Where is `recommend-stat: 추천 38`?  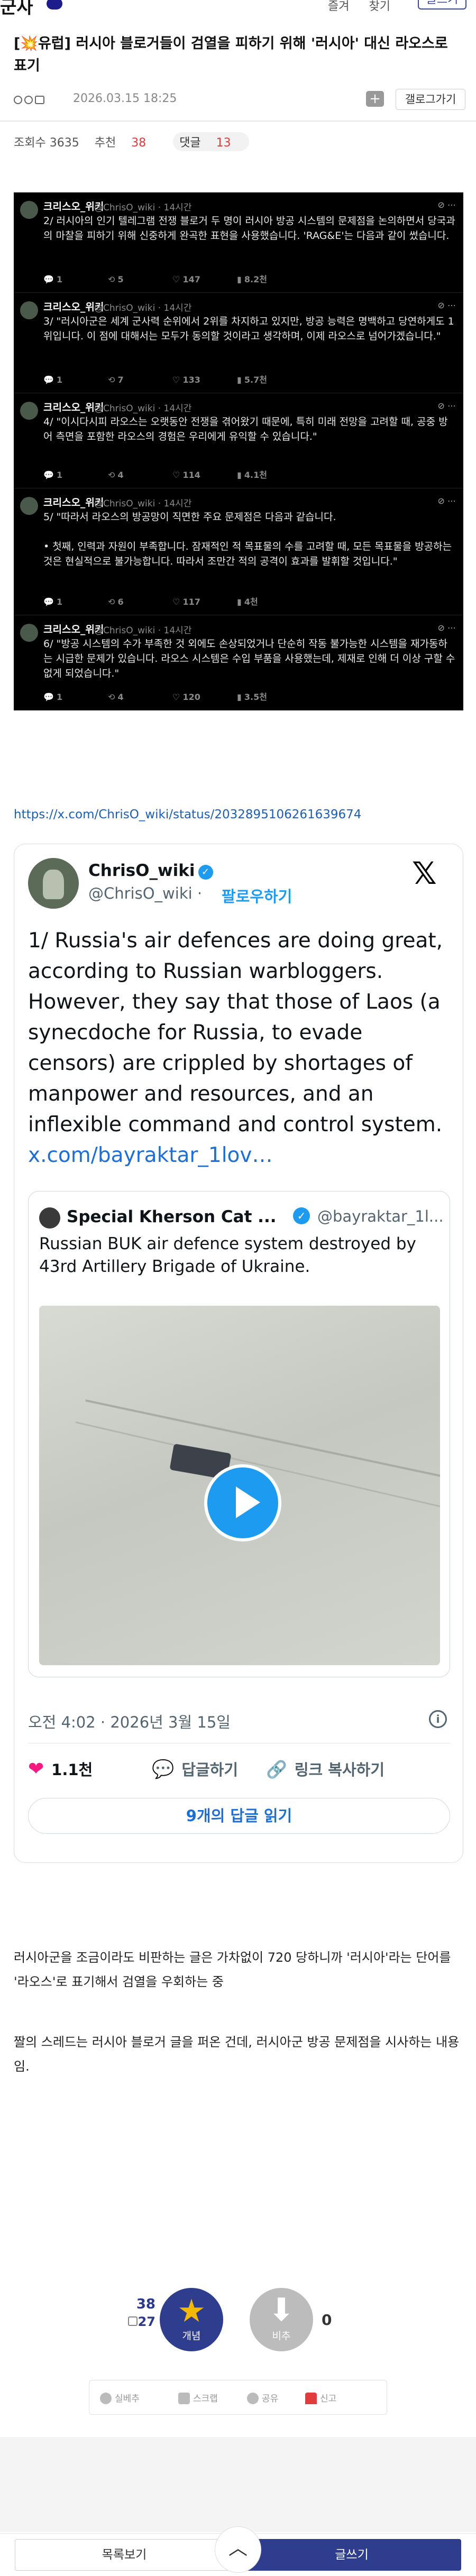 recommend-stat: 추천 38 is located at coordinates (126, 143).